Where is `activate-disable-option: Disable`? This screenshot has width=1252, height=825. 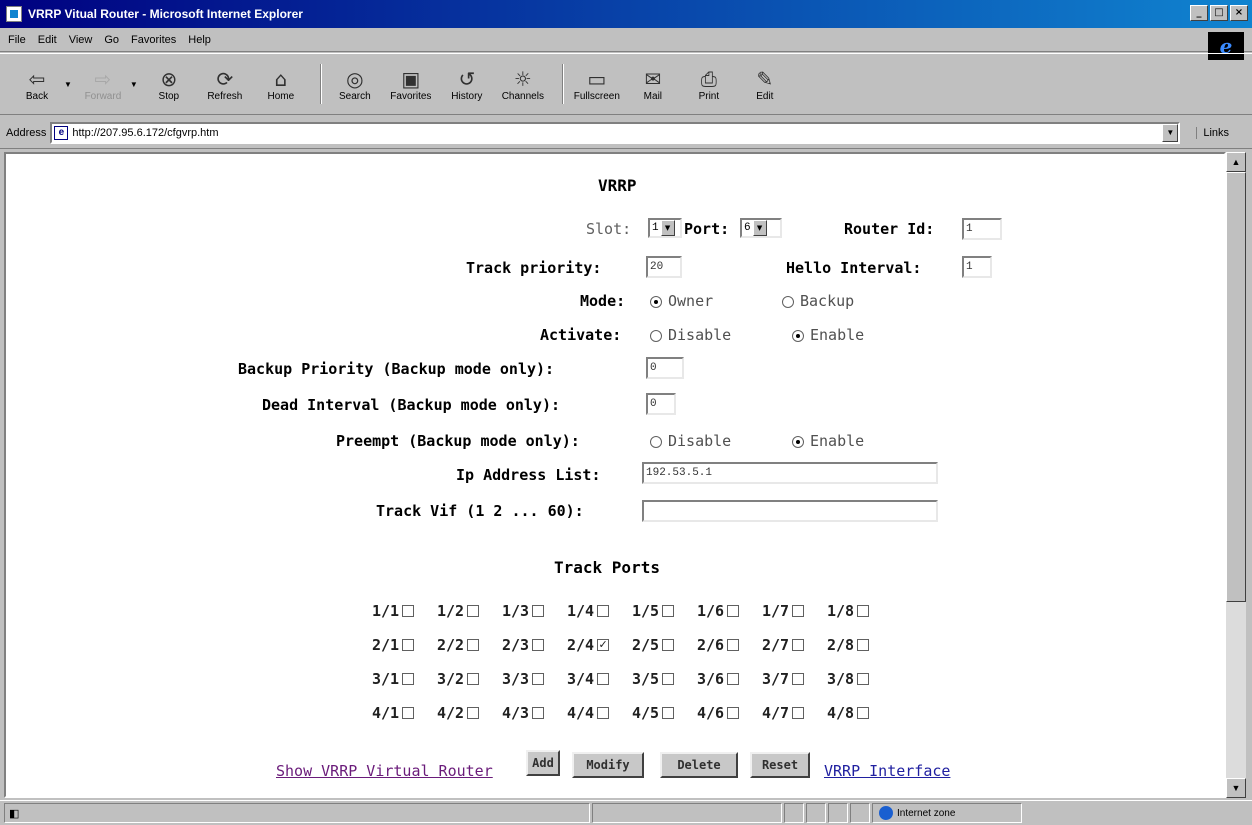
activate-disable-option: Disable is located at coordinates (690, 335).